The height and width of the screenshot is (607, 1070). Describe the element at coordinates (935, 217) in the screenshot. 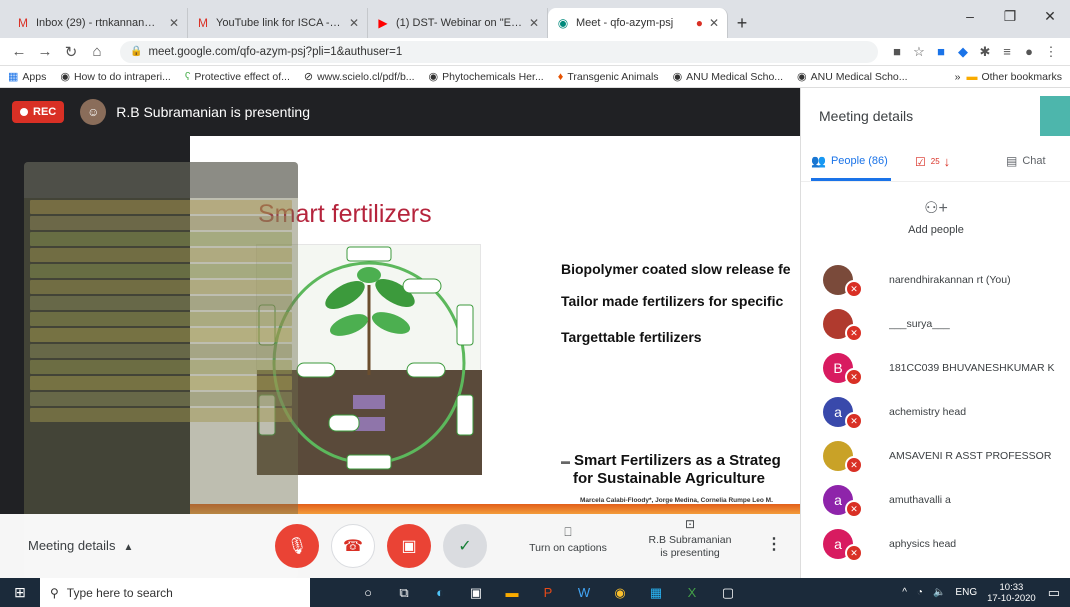

I see `add-people-button: ⚇+ Add people` at that location.